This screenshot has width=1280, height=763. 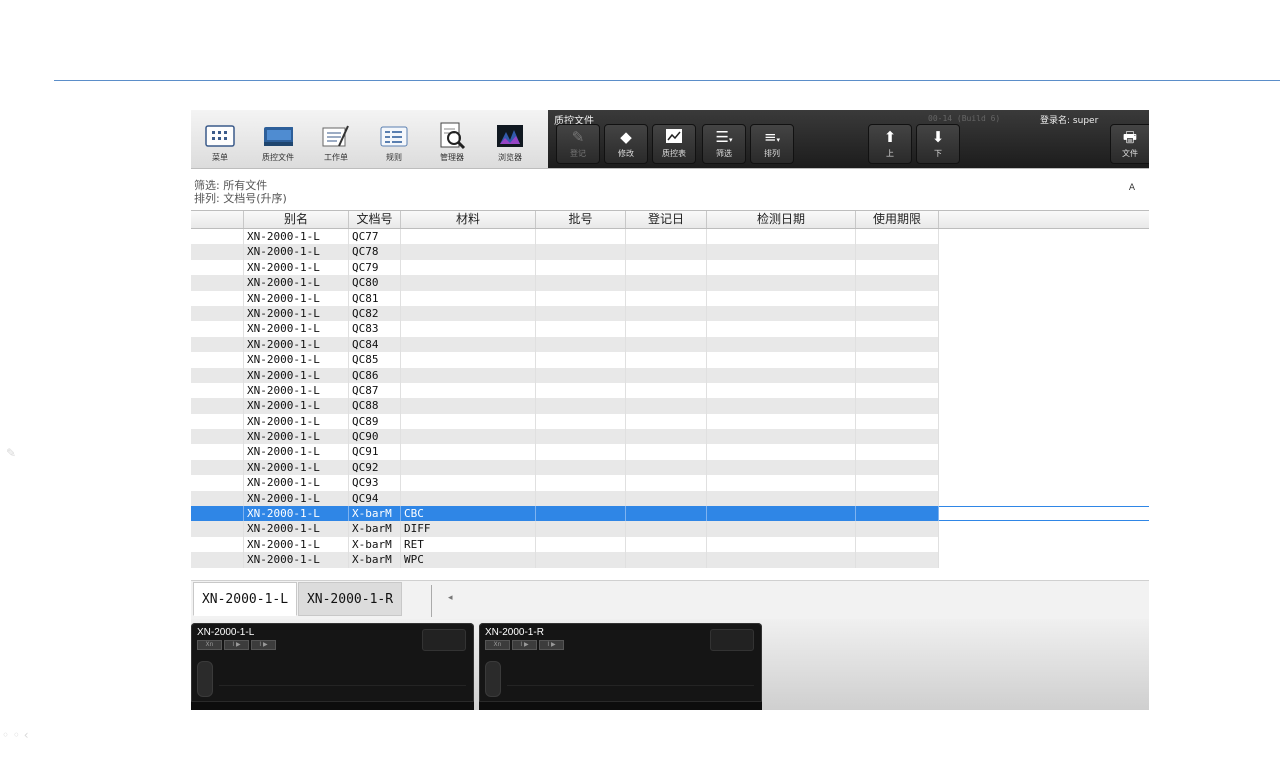 What do you see at coordinates (375, 375) in the screenshot?
I see `doc-number-cell: QC86` at bounding box center [375, 375].